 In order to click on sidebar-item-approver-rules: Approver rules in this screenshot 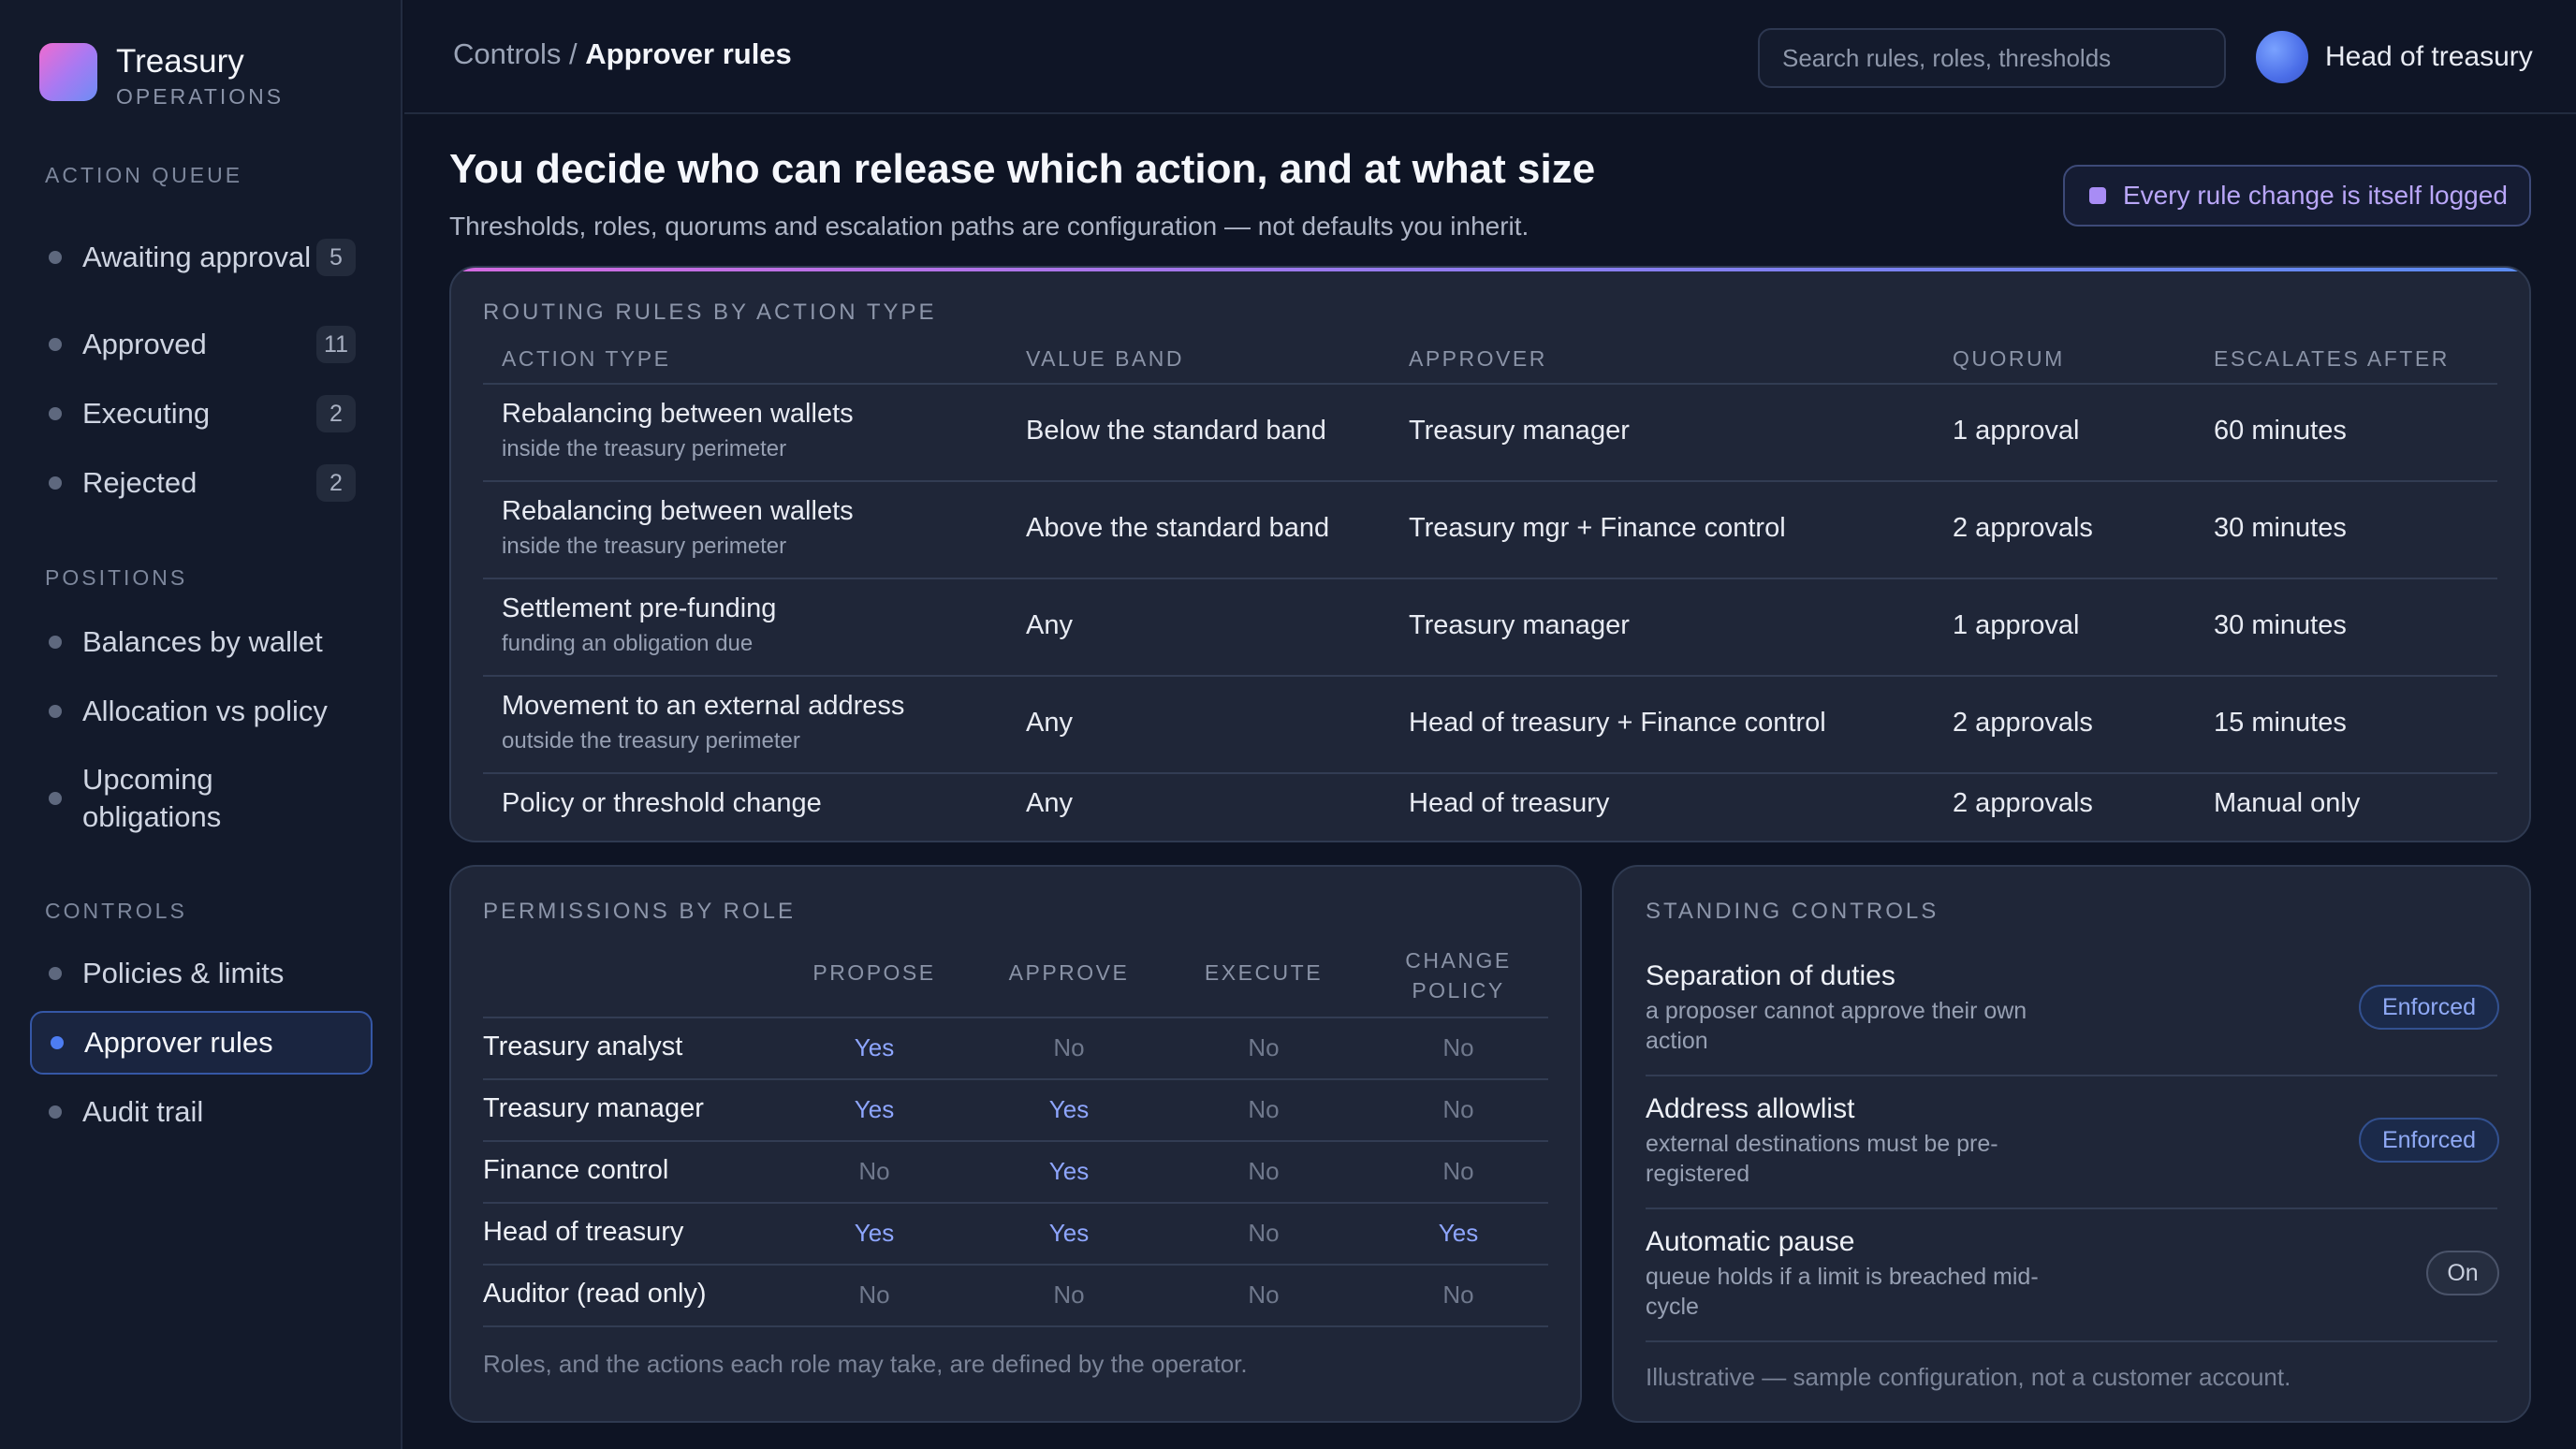, I will do `click(201, 1043)`.